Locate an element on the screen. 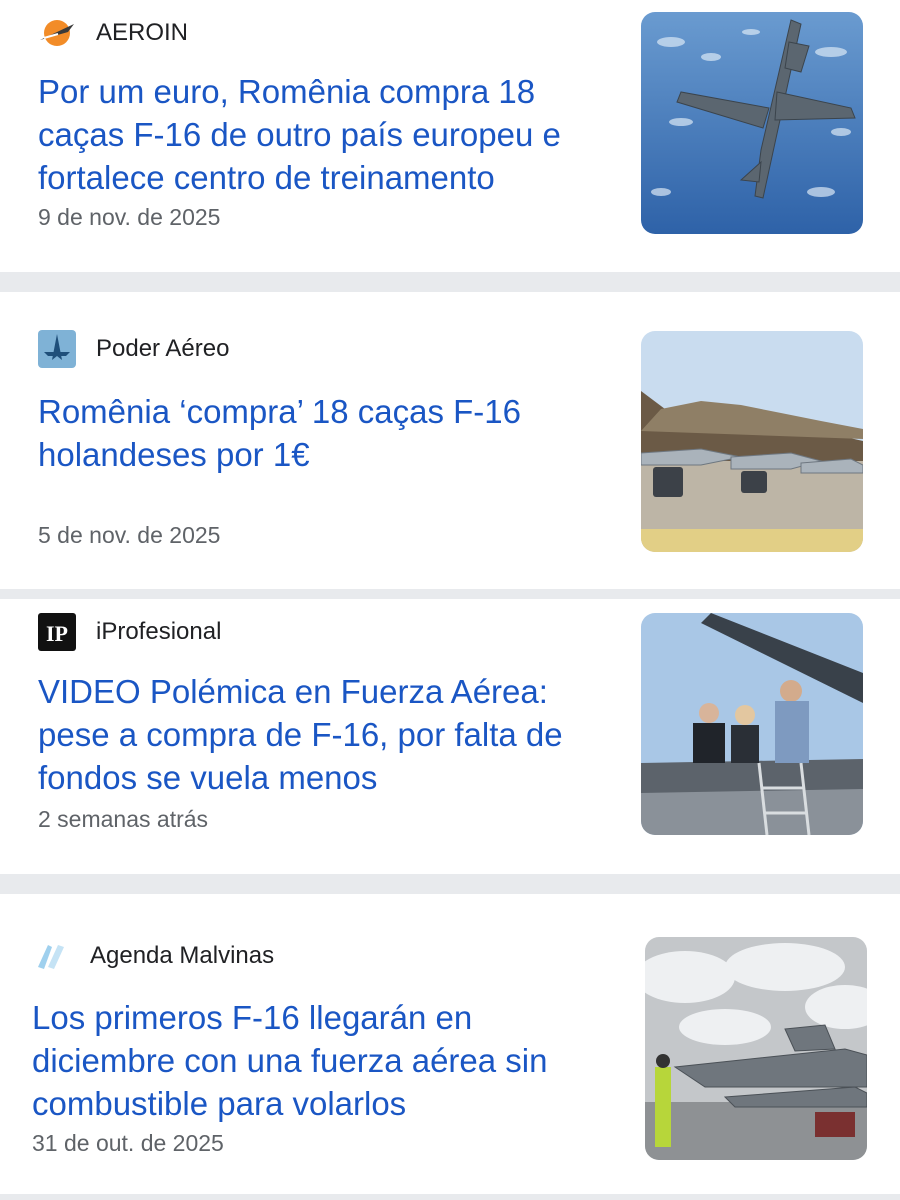  svg-text: IP is located at coordinates (57, 633).